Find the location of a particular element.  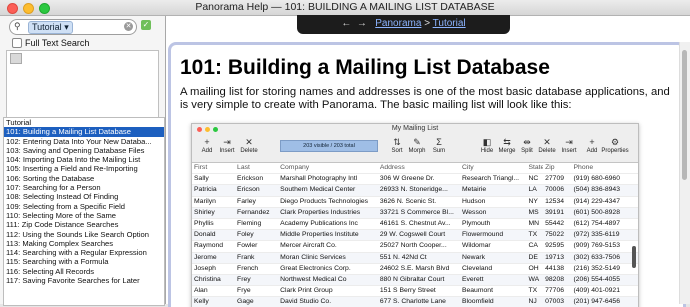

full-text-search-checkbox is located at coordinates (17, 43).